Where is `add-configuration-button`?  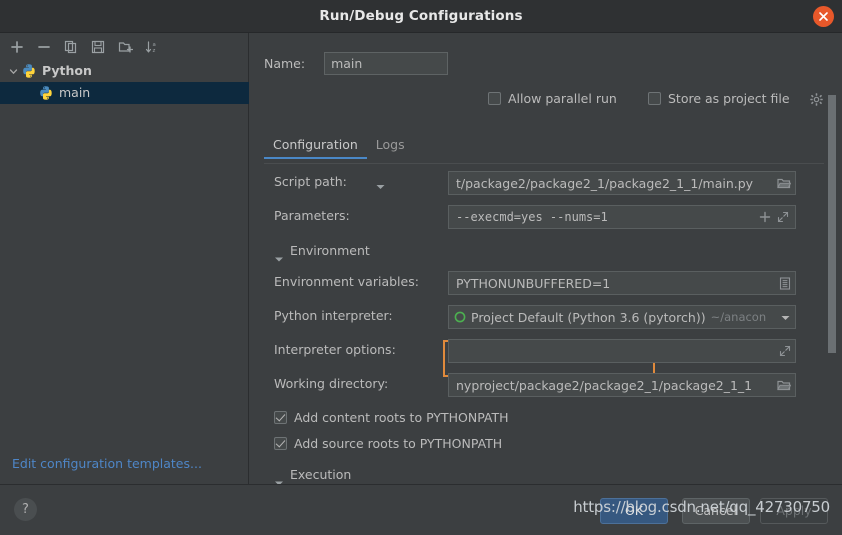 add-configuration-button is located at coordinates (17, 46).